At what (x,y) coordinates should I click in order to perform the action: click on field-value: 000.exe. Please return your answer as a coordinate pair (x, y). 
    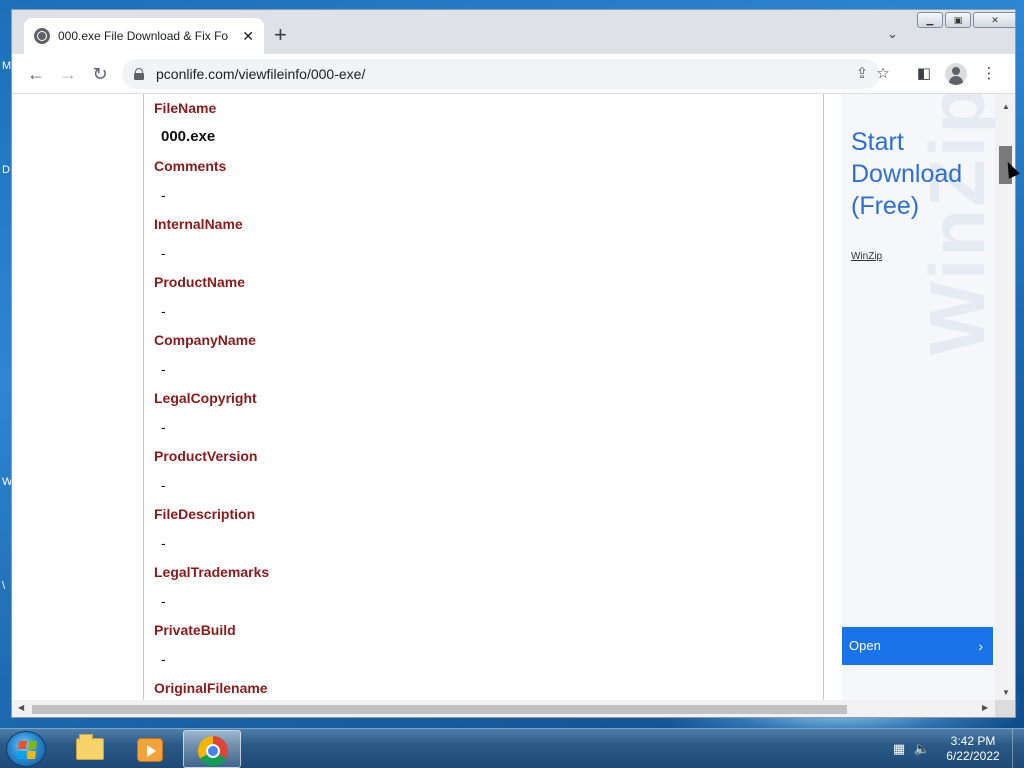
    Looking at the image, I should click on (188, 136).